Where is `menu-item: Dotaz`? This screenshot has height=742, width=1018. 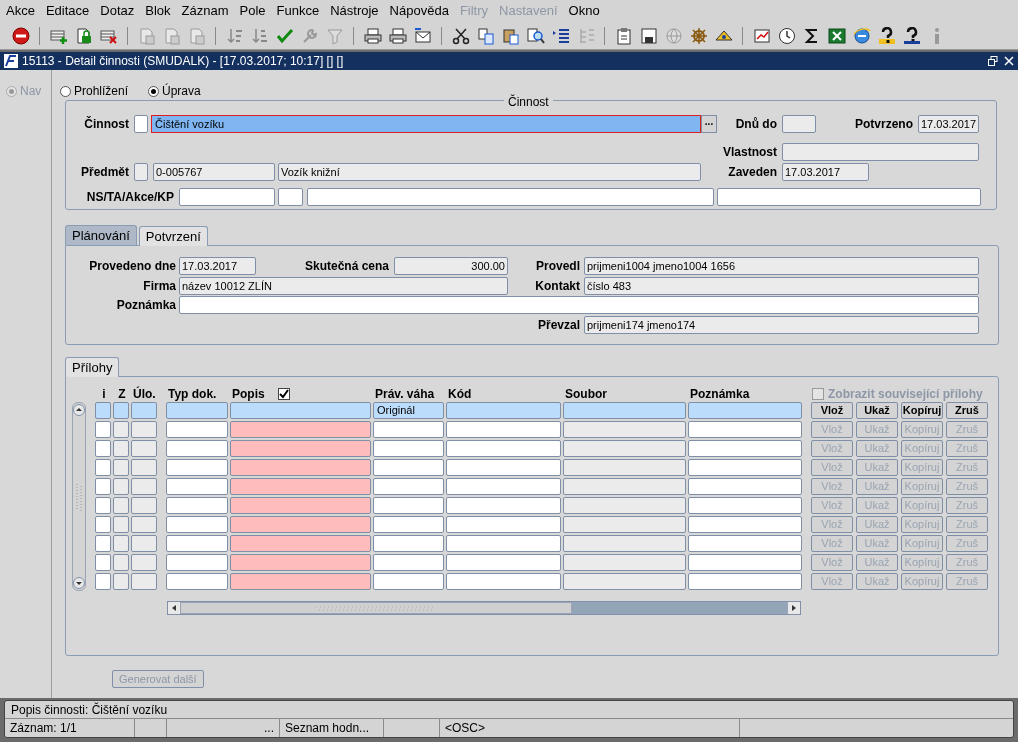 menu-item: Dotaz is located at coordinates (117, 11).